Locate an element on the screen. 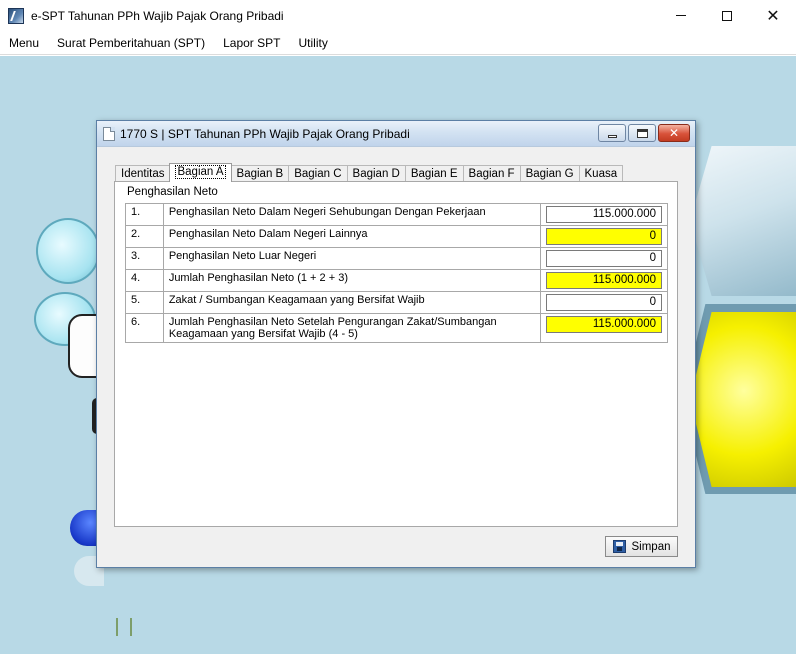 This screenshot has height=654, width=796. tab-kuasa: Kuasa is located at coordinates (601, 173).